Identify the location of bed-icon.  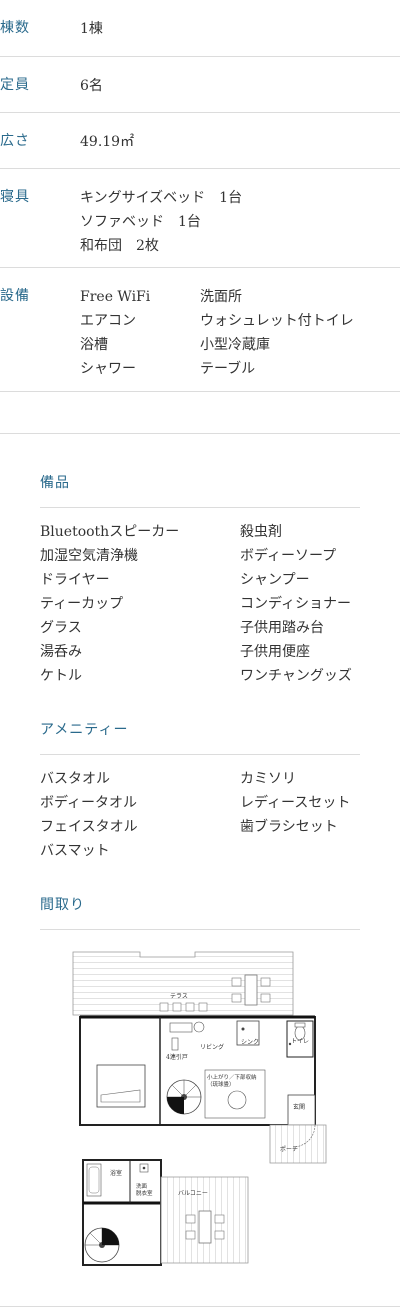
(121, 1086).